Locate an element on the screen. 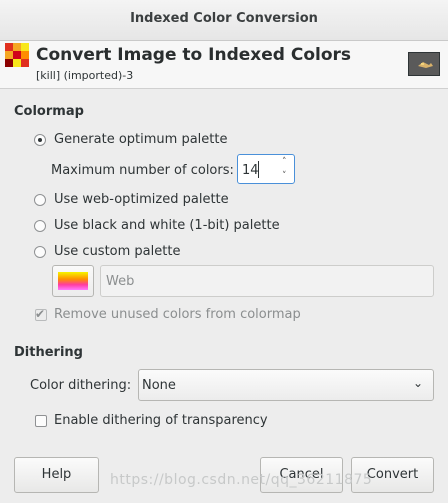 Image resolution: width=448 pixels, height=503 pixels. remove-unused-label: Remove unused colors from colormap is located at coordinates (177, 314).